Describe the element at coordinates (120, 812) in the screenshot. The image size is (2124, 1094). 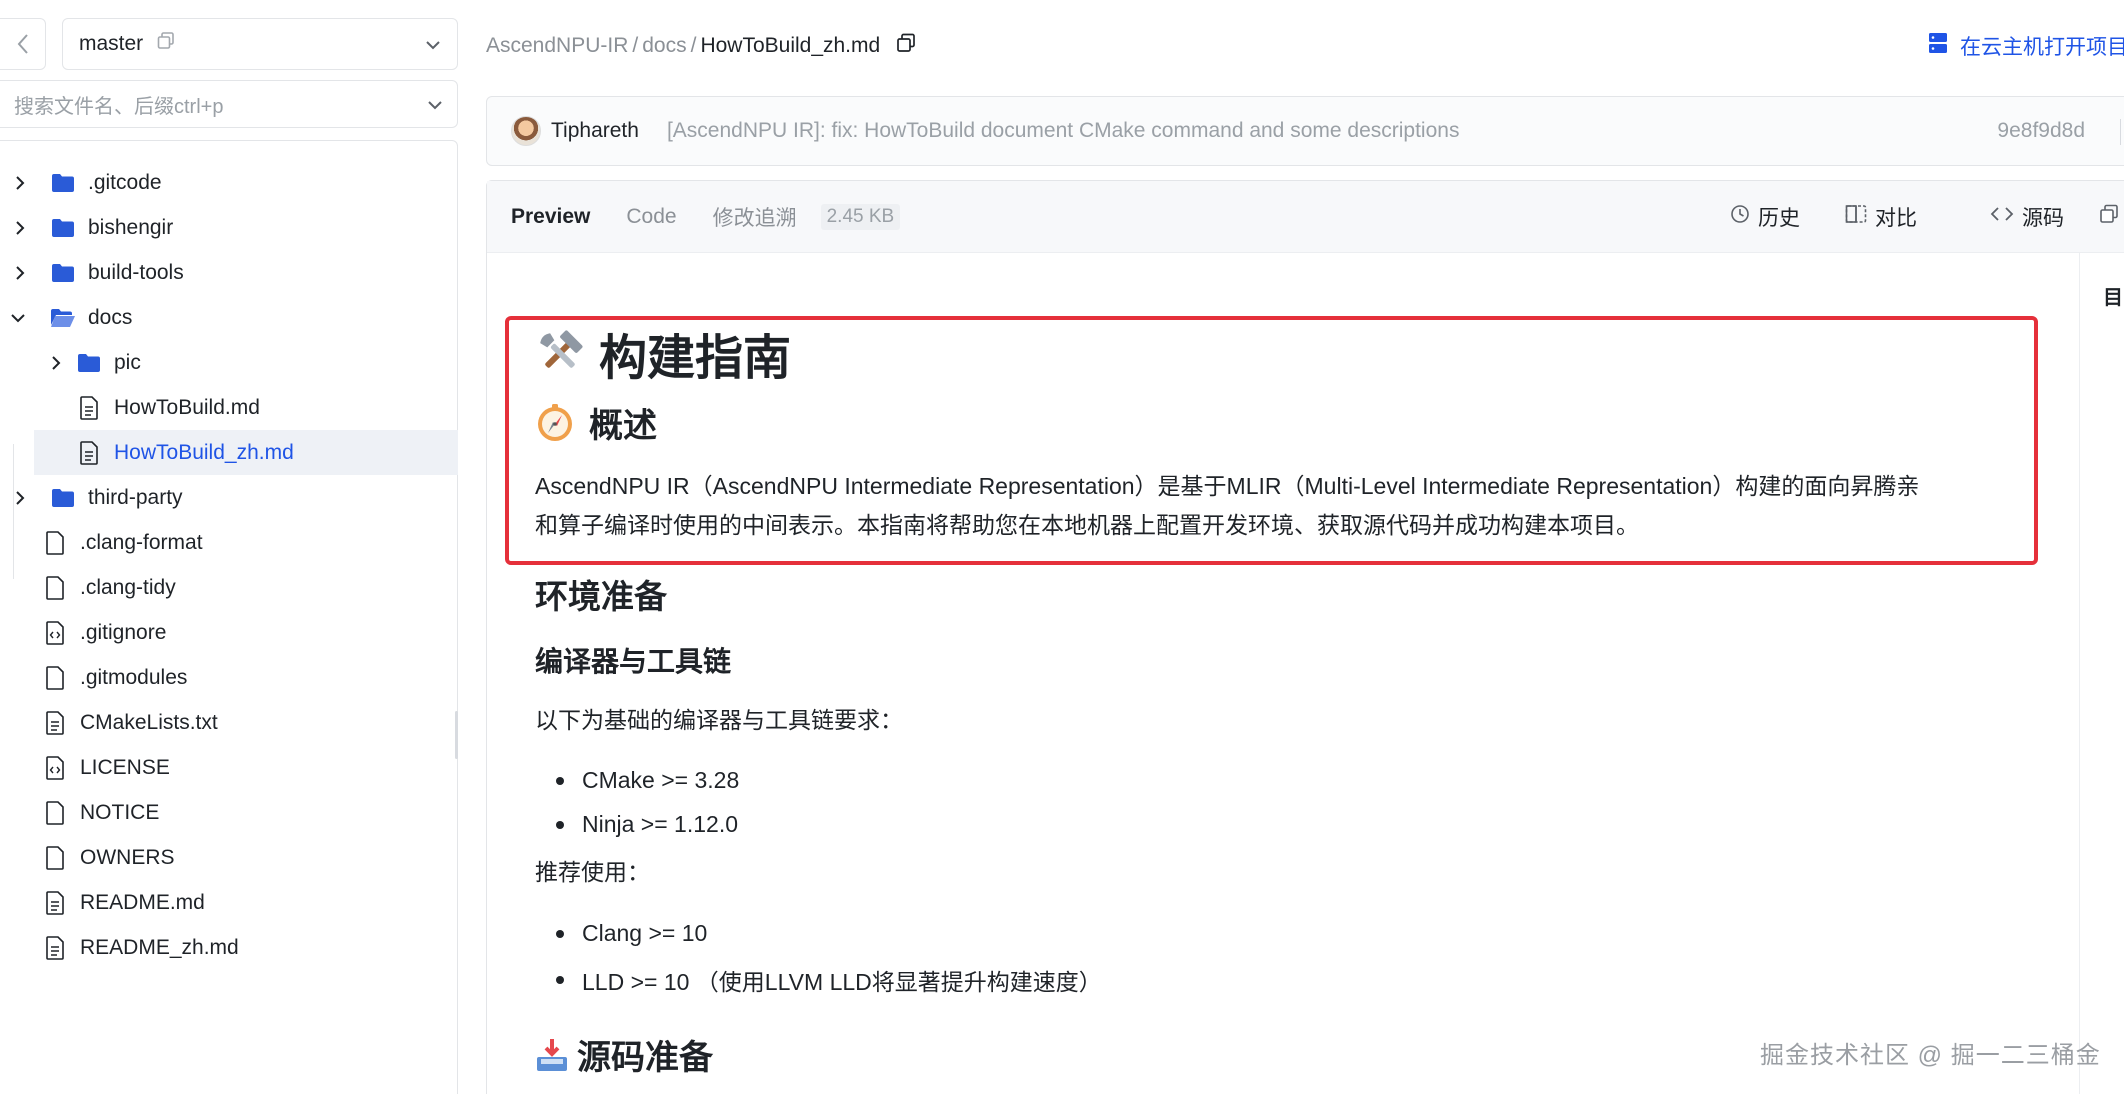
I see `tree-item-label: NOTICE` at that location.